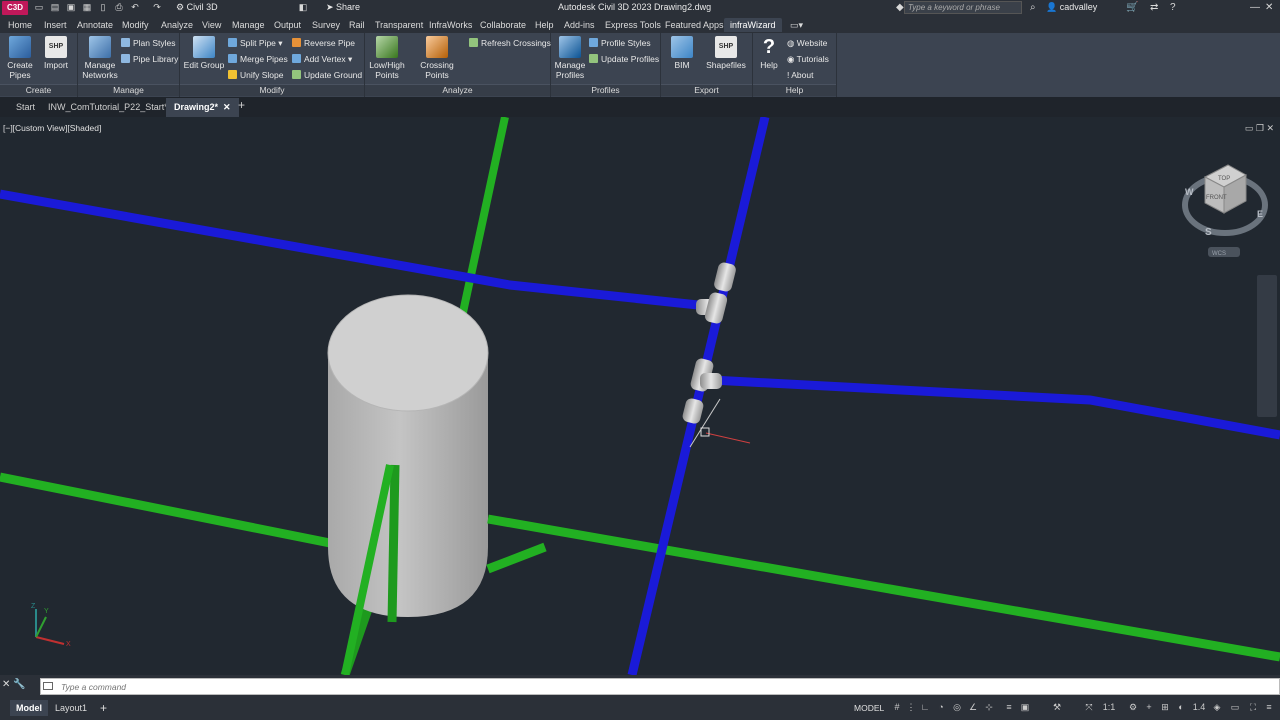 This screenshot has height=720, width=1280. I want to click on about-button: ! About, so click(800, 75).